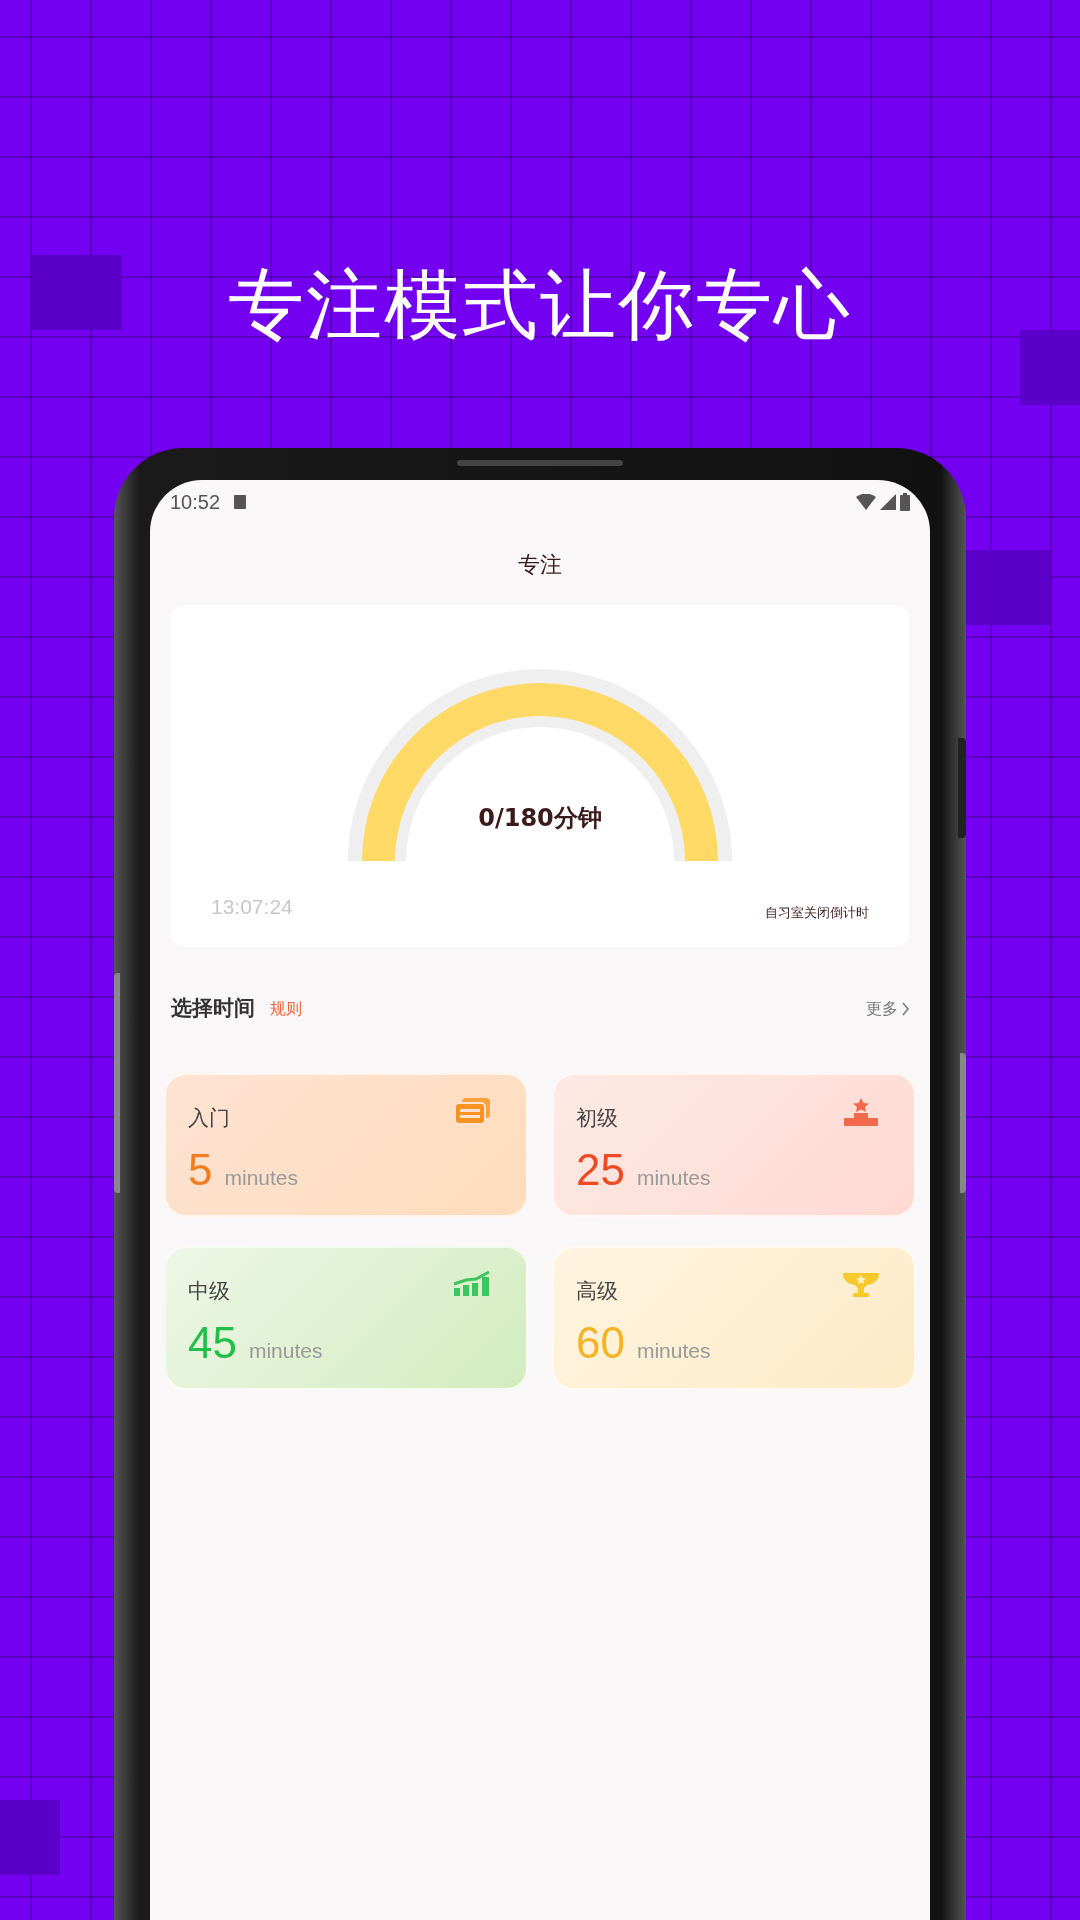  Describe the element at coordinates (209, 1291) in the screenshot. I see `level-name: 中级` at that location.